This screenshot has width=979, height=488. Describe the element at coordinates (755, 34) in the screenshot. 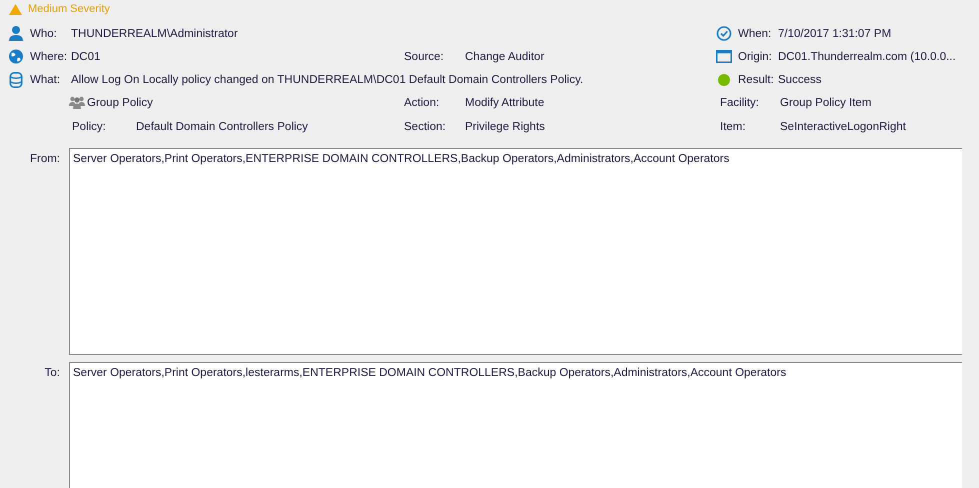

I see `field-label: When:` at that location.